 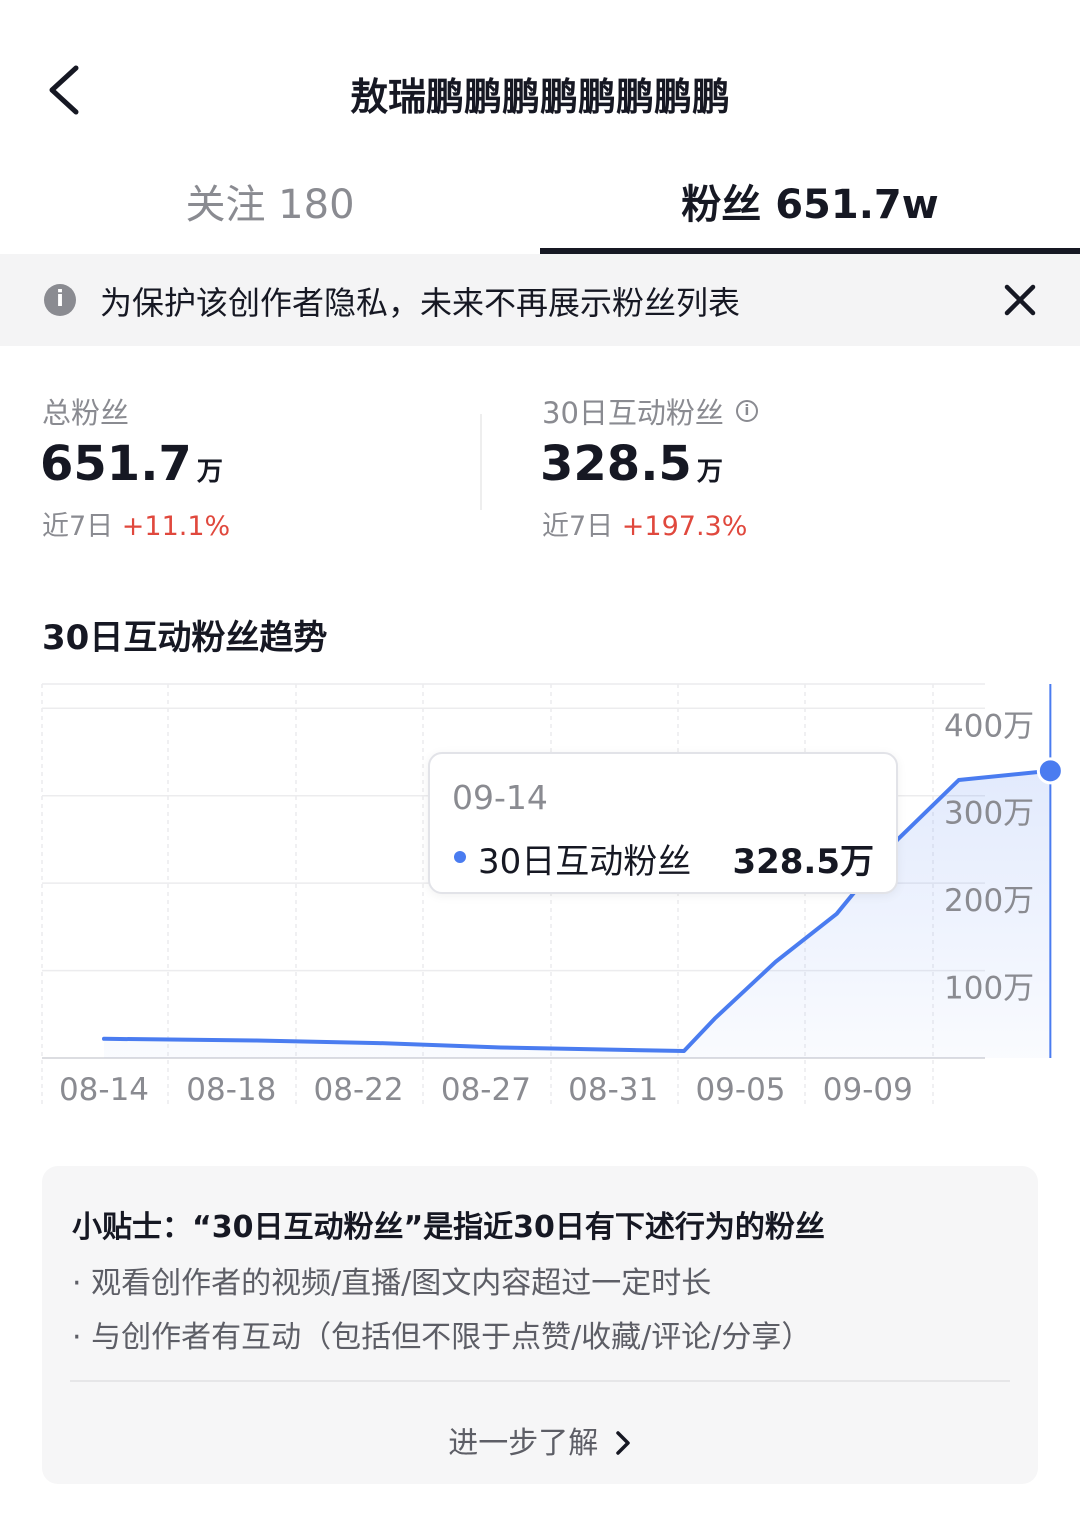 I want to click on y-tick-label: 100万, so click(x=989, y=989).